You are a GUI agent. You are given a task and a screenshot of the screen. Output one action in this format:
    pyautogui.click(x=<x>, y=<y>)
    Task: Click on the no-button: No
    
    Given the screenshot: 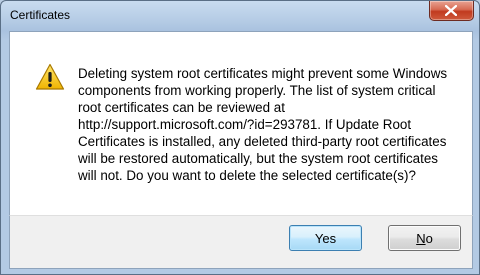 What is the action you would take?
    pyautogui.click(x=424, y=238)
    